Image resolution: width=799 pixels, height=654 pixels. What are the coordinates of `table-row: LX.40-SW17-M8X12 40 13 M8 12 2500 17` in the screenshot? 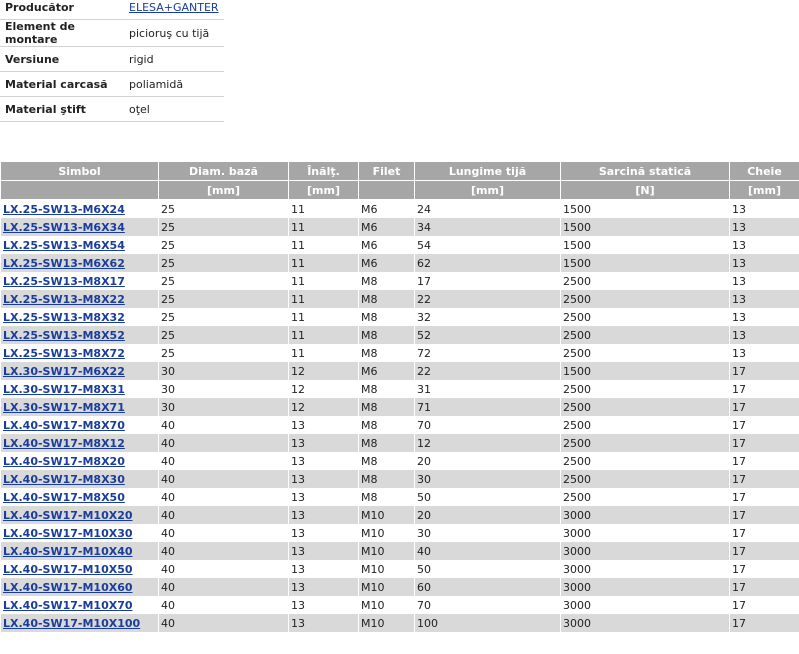 It's located at (399, 443).